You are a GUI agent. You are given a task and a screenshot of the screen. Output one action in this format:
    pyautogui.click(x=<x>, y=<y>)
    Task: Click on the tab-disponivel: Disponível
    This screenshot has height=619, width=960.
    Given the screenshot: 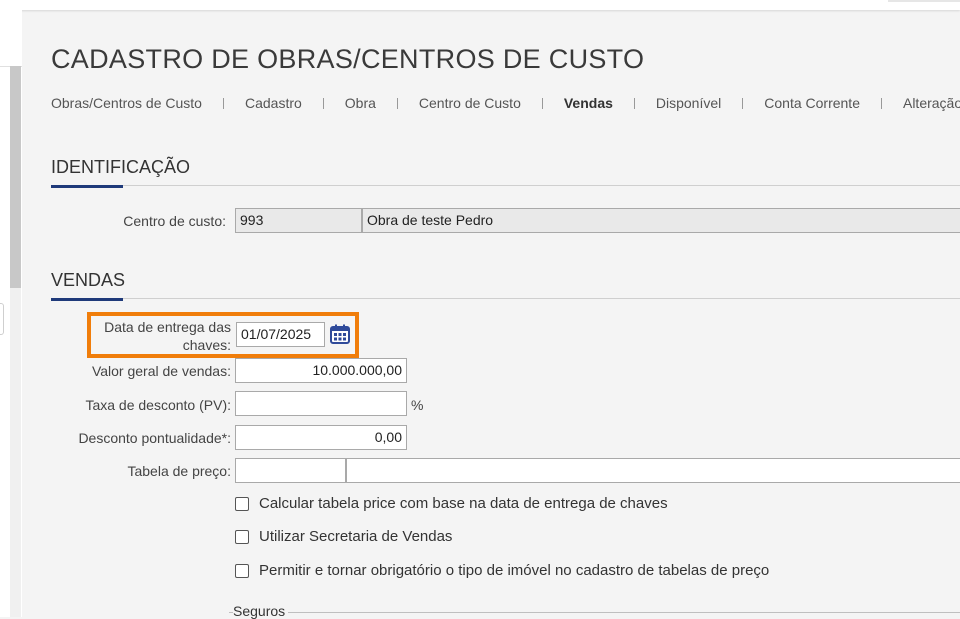 What is the action you would take?
    pyautogui.click(x=688, y=103)
    